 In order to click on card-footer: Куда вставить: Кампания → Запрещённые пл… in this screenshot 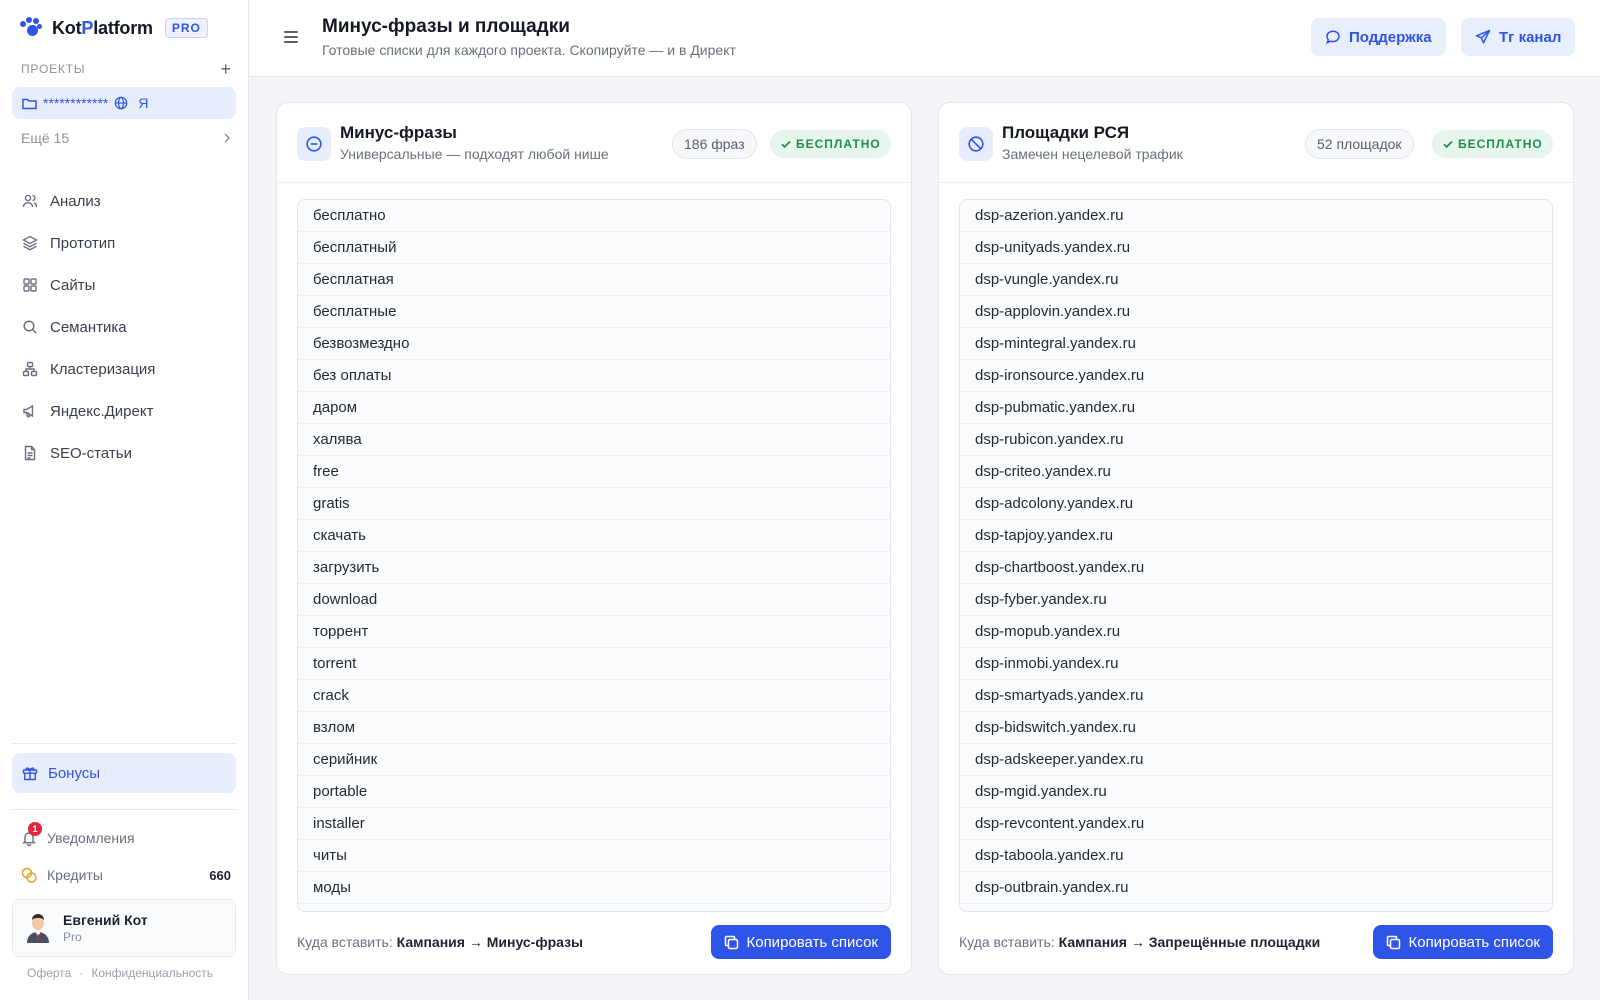, I will do `click(1256, 942)`.